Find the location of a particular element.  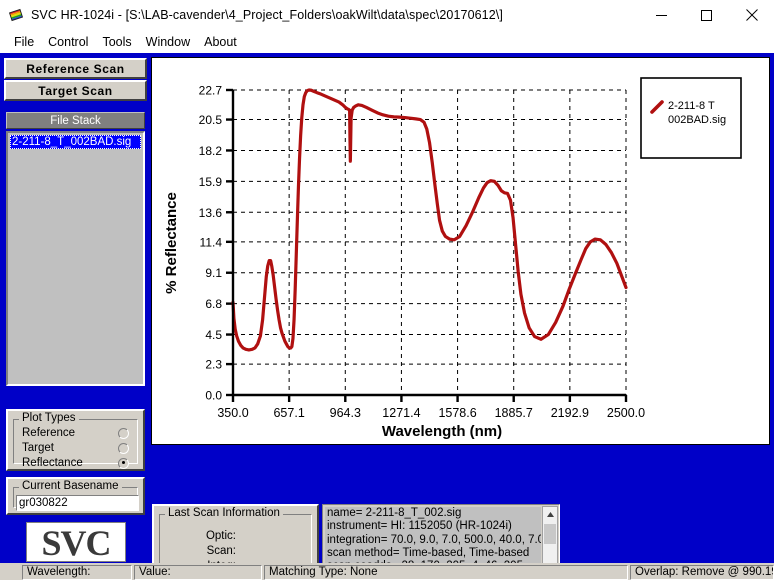

current-basename-title: Current Basename is located at coordinates (70, 486).